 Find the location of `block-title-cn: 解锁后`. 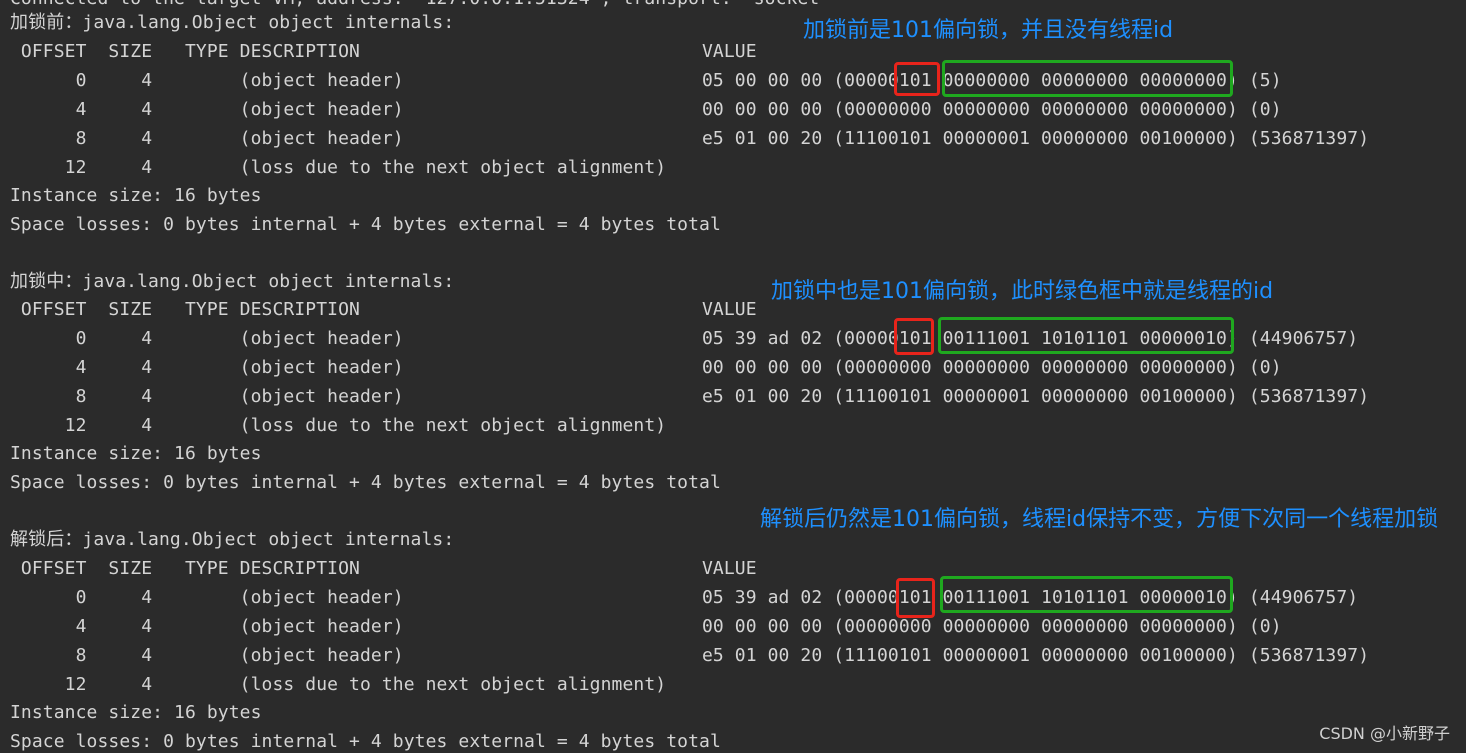

block-title-cn: 解锁后 is located at coordinates (37, 539).